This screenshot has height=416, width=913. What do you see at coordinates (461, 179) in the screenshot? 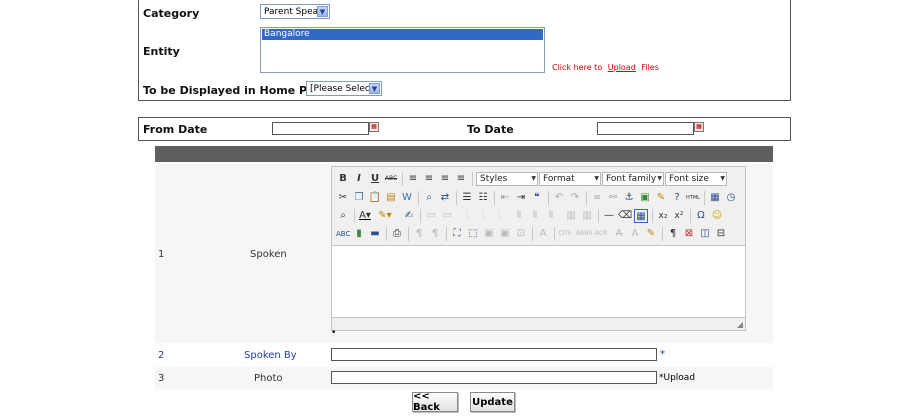
I see `align-justify-icon: ≡` at bounding box center [461, 179].